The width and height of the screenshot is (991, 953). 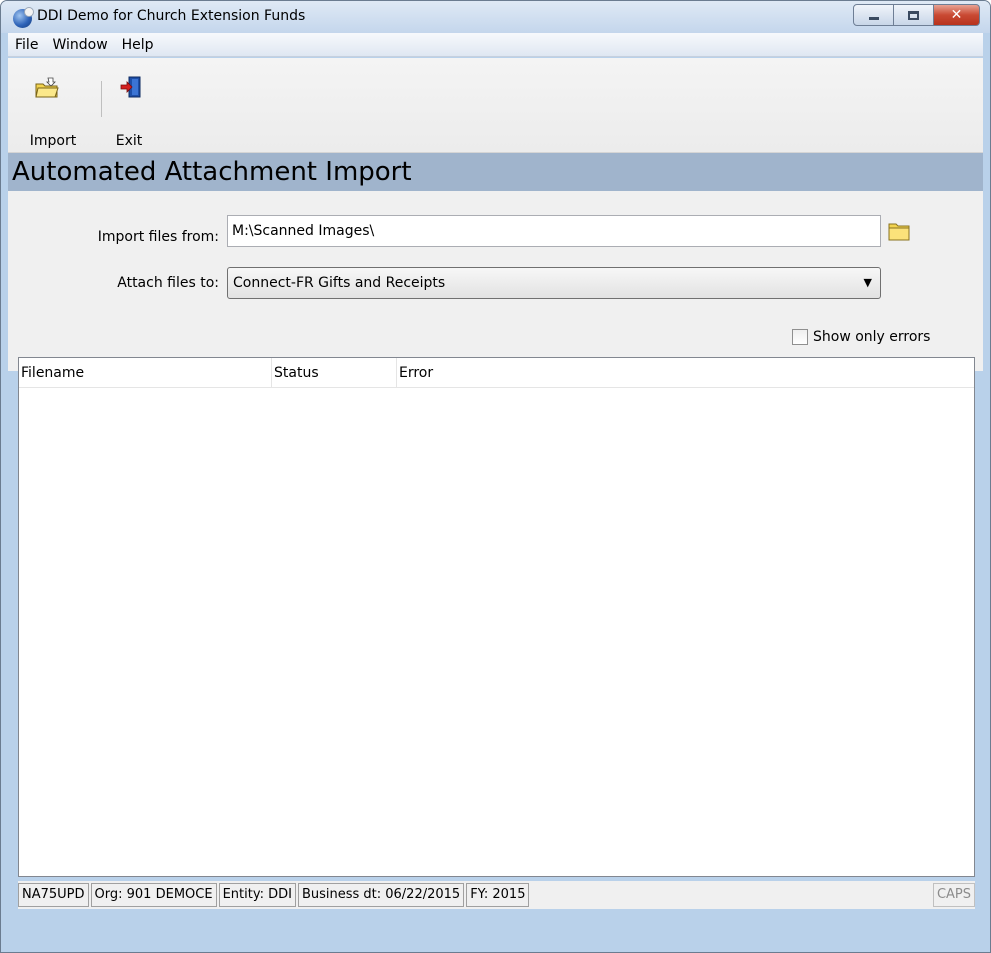 I want to click on maximize-icon, so click(x=913, y=15).